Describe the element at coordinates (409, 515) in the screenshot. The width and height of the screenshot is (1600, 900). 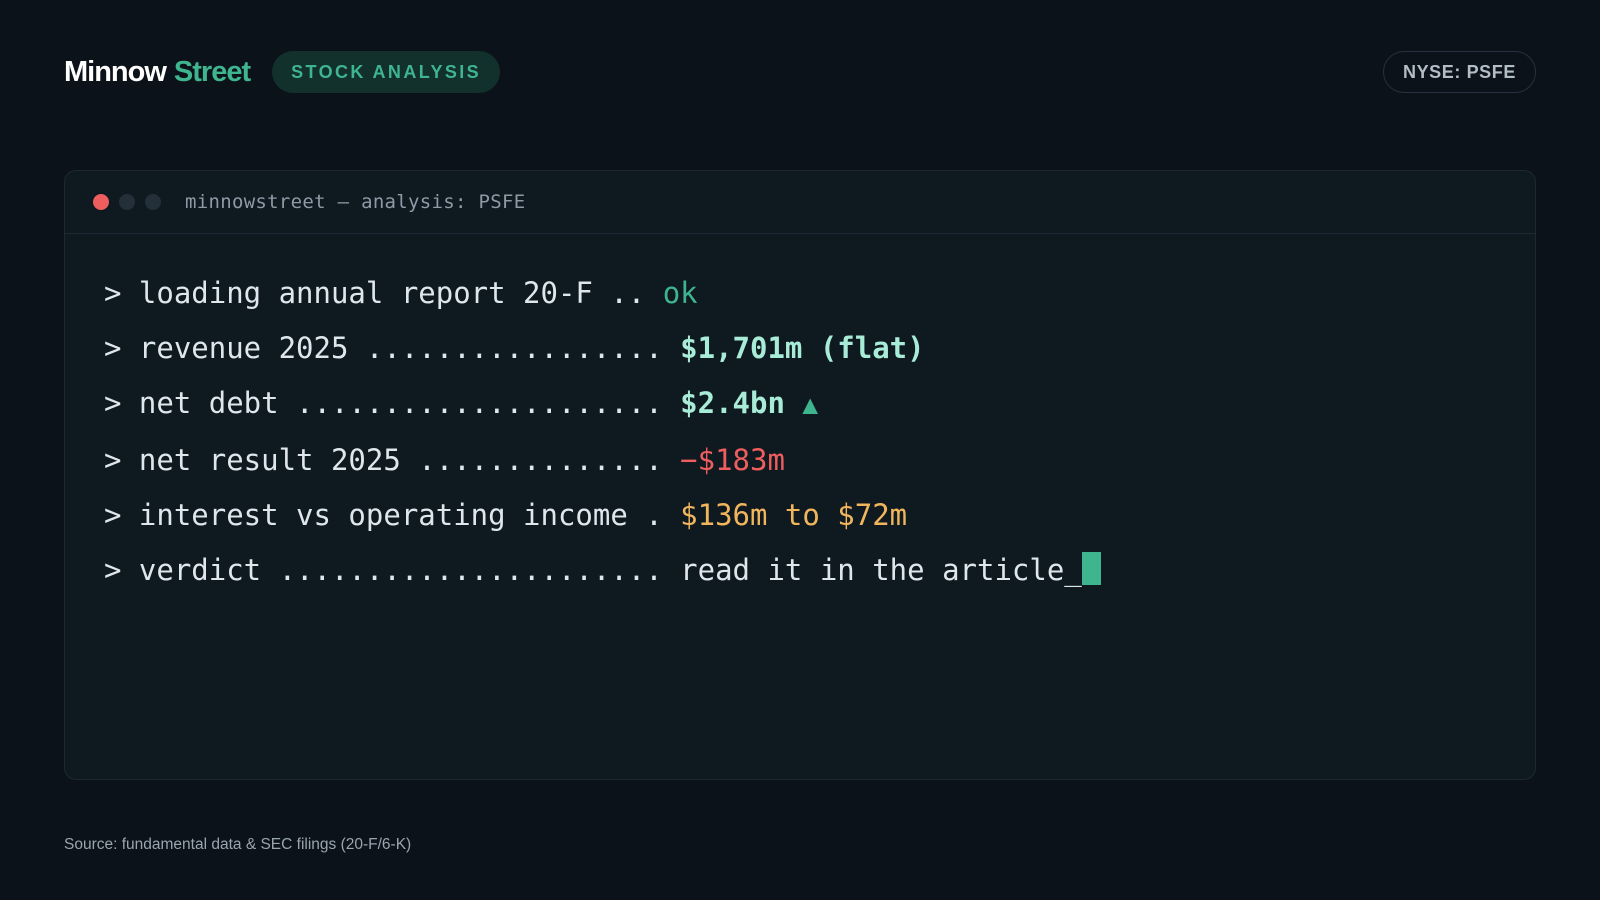
I see `line-label: interest vs operating income .` at that location.